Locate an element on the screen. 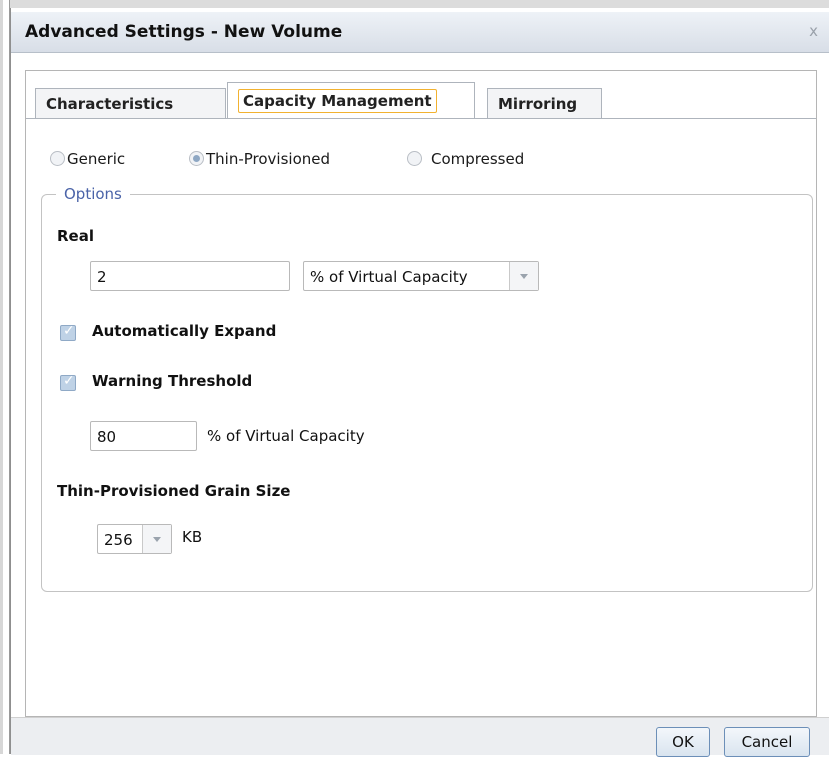 The image size is (829, 757). warning-threshold-checkbox is located at coordinates (68, 382).